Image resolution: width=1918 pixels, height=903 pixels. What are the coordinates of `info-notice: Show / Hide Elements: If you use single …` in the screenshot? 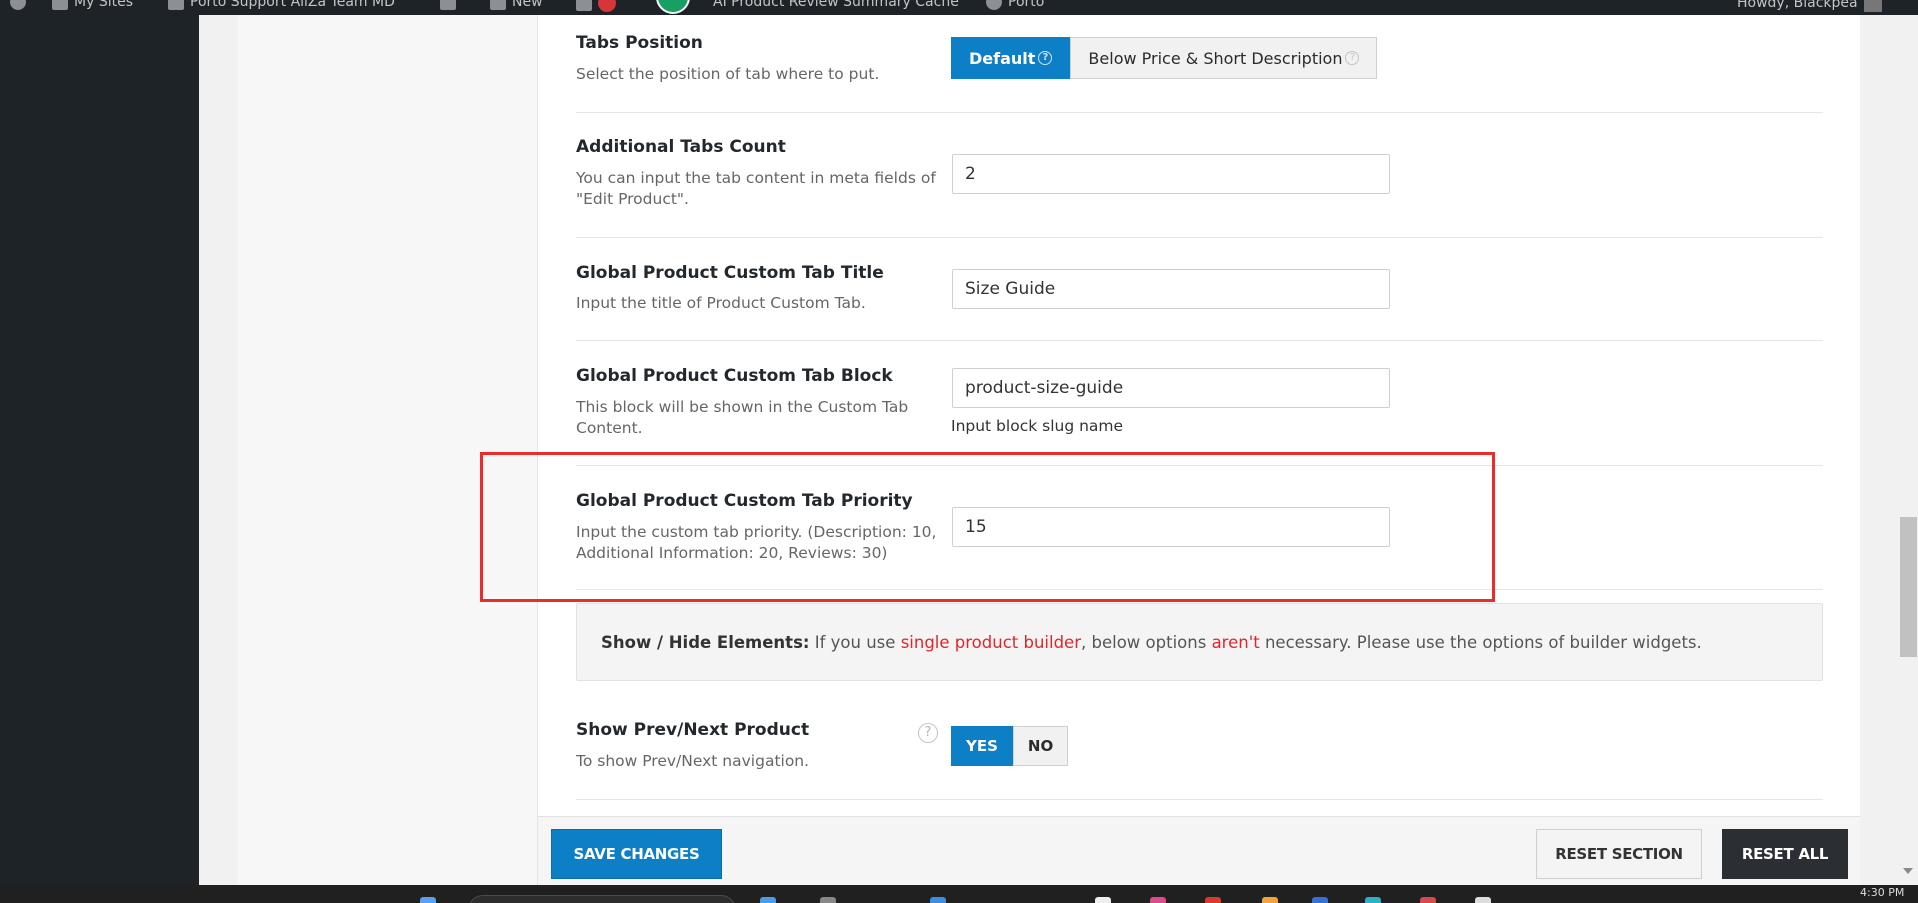 It's located at (1199, 642).